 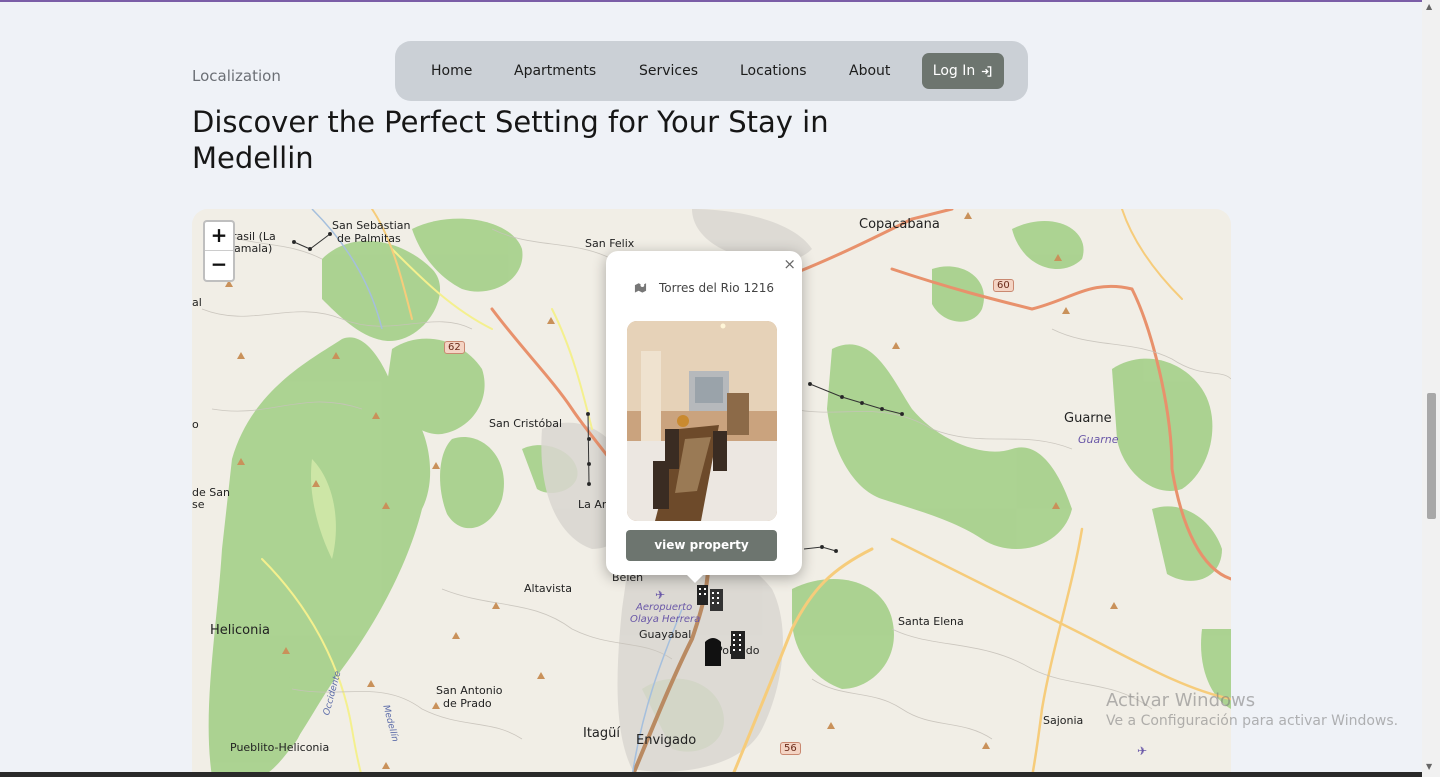 What do you see at coordinates (987, 71) in the screenshot?
I see `login-arrow-icon` at bounding box center [987, 71].